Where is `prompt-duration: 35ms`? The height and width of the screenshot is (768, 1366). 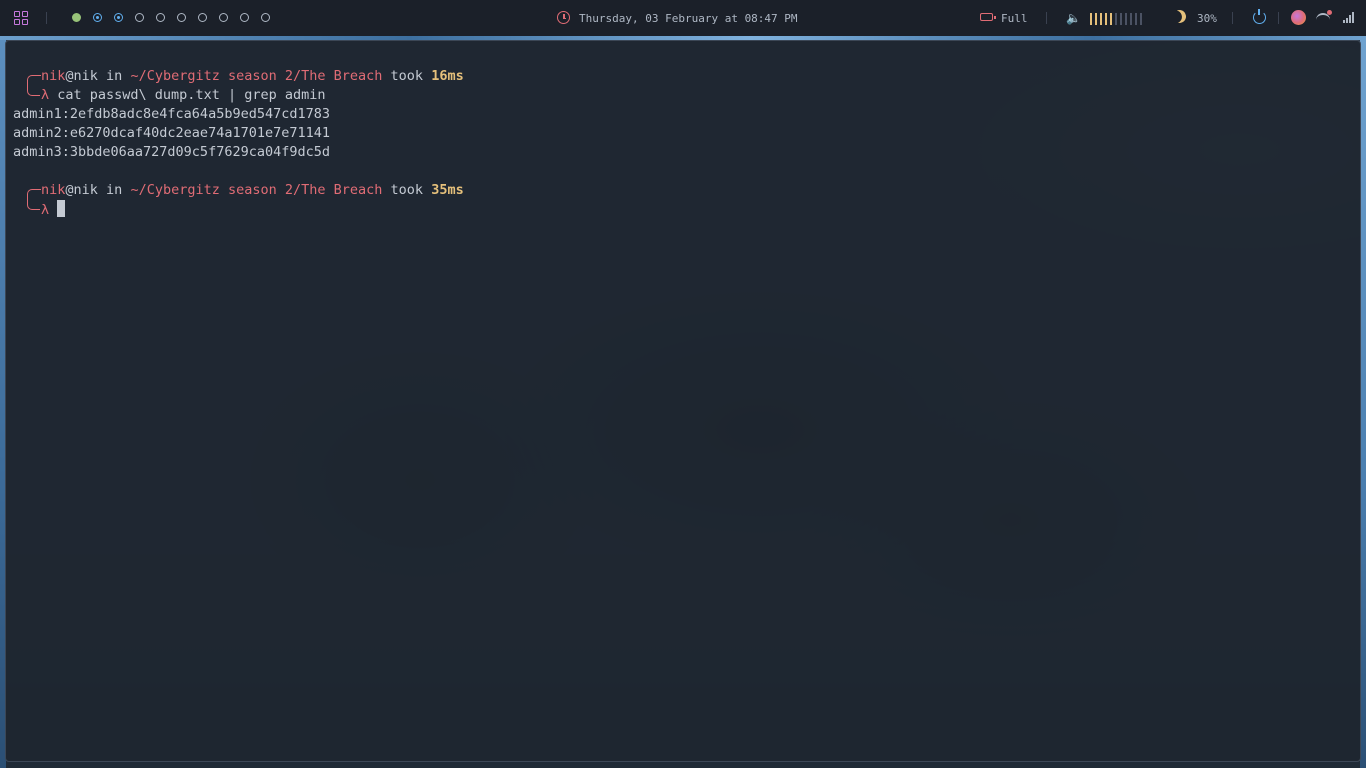 prompt-duration: 35ms is located at coordinates (447, 190).